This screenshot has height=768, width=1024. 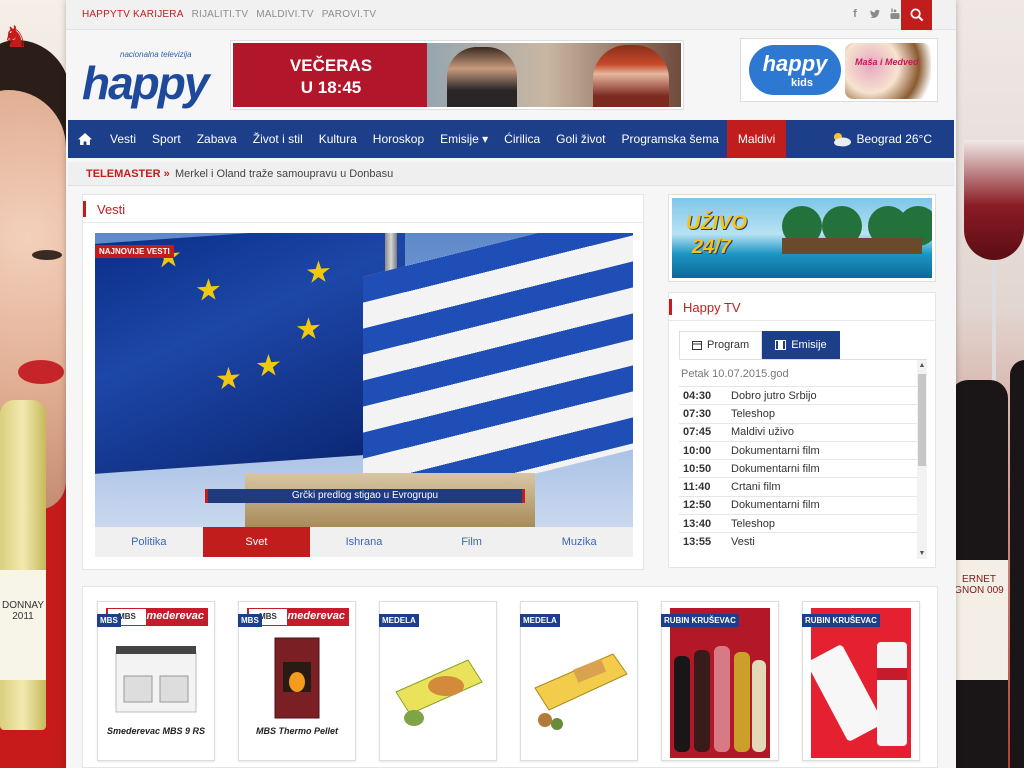 What do you see at coordinates (256, 542) in the screenshot?
I see `category-svet: Svet` at bounding box center [256, 542].